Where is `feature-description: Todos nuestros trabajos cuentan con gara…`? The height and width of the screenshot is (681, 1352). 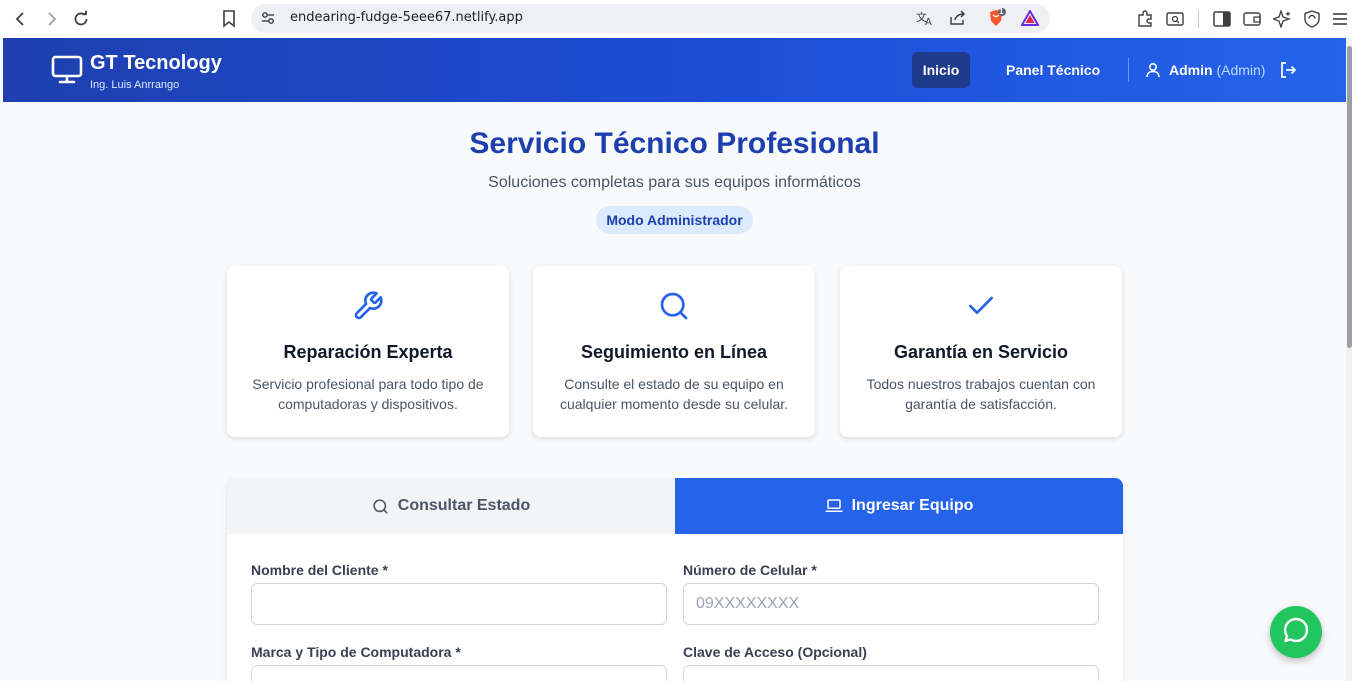 feature-description: Todos nuestros trabajos cuentan con gara… is located at coordinates (981, 394).